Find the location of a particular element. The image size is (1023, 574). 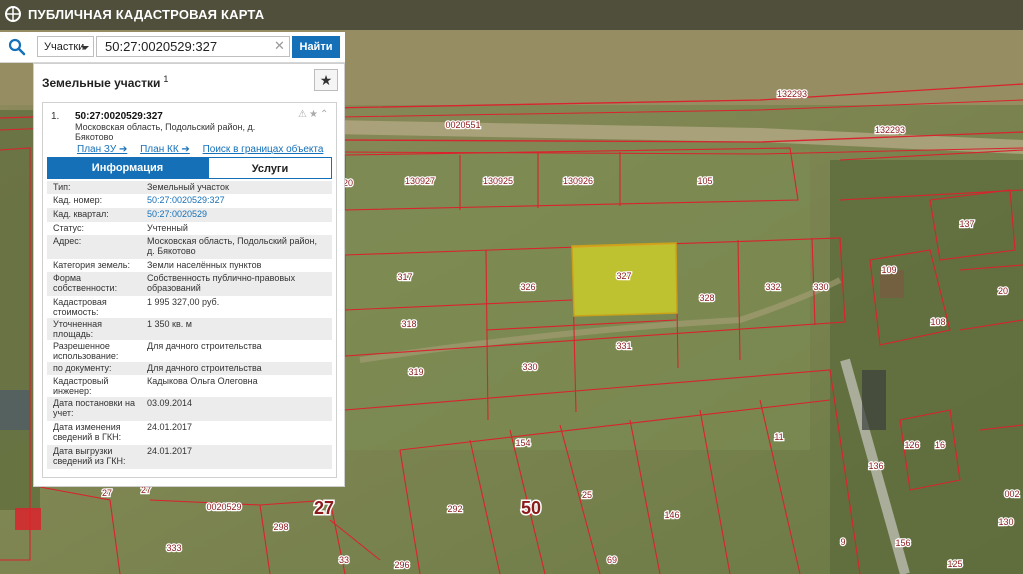

clear-icon: ✕ is located at coordinates (279, 46).